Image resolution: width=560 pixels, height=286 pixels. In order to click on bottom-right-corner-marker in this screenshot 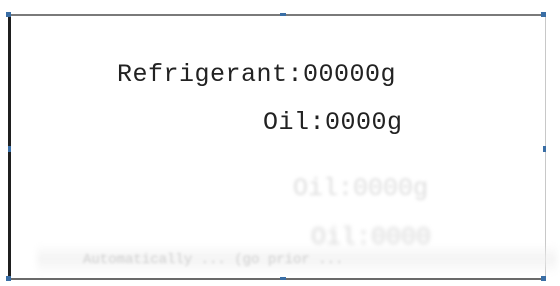, I will do `click(543, 278)`.